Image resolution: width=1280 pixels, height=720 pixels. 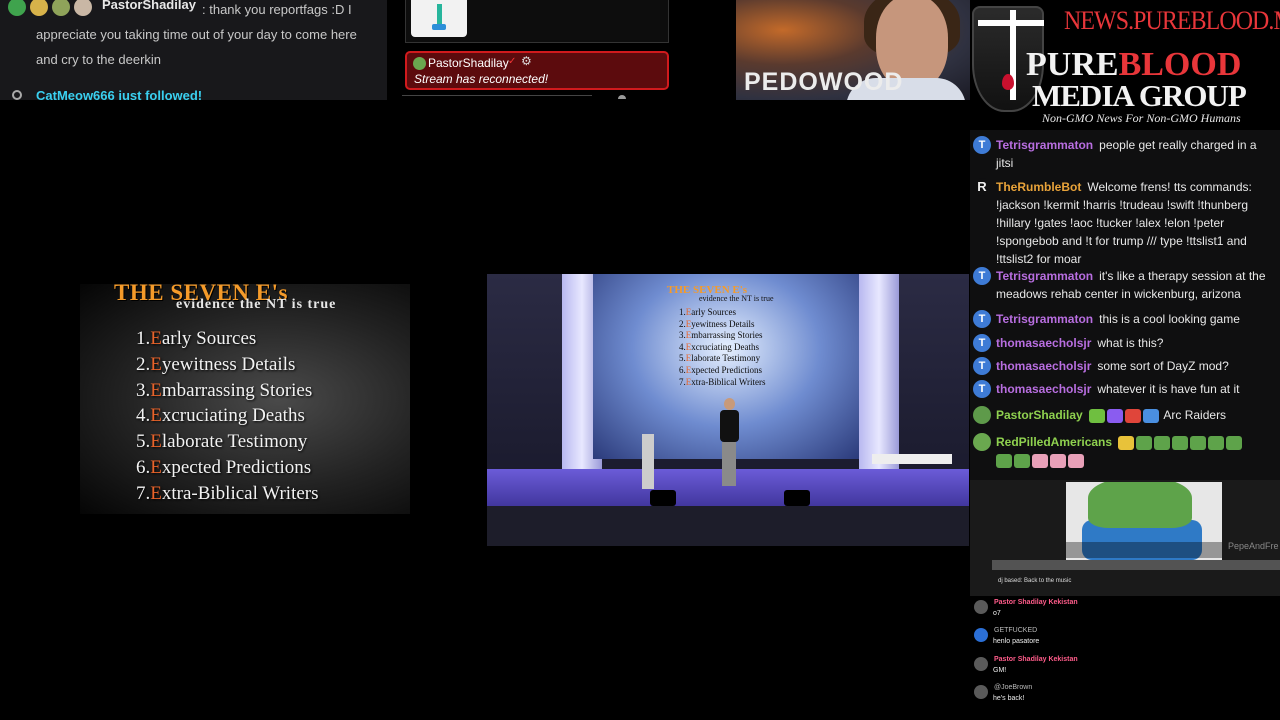 I want to click on logo-url: NEWS.PUREBLOOD.MEDIA, so click(x=1172, y=20).